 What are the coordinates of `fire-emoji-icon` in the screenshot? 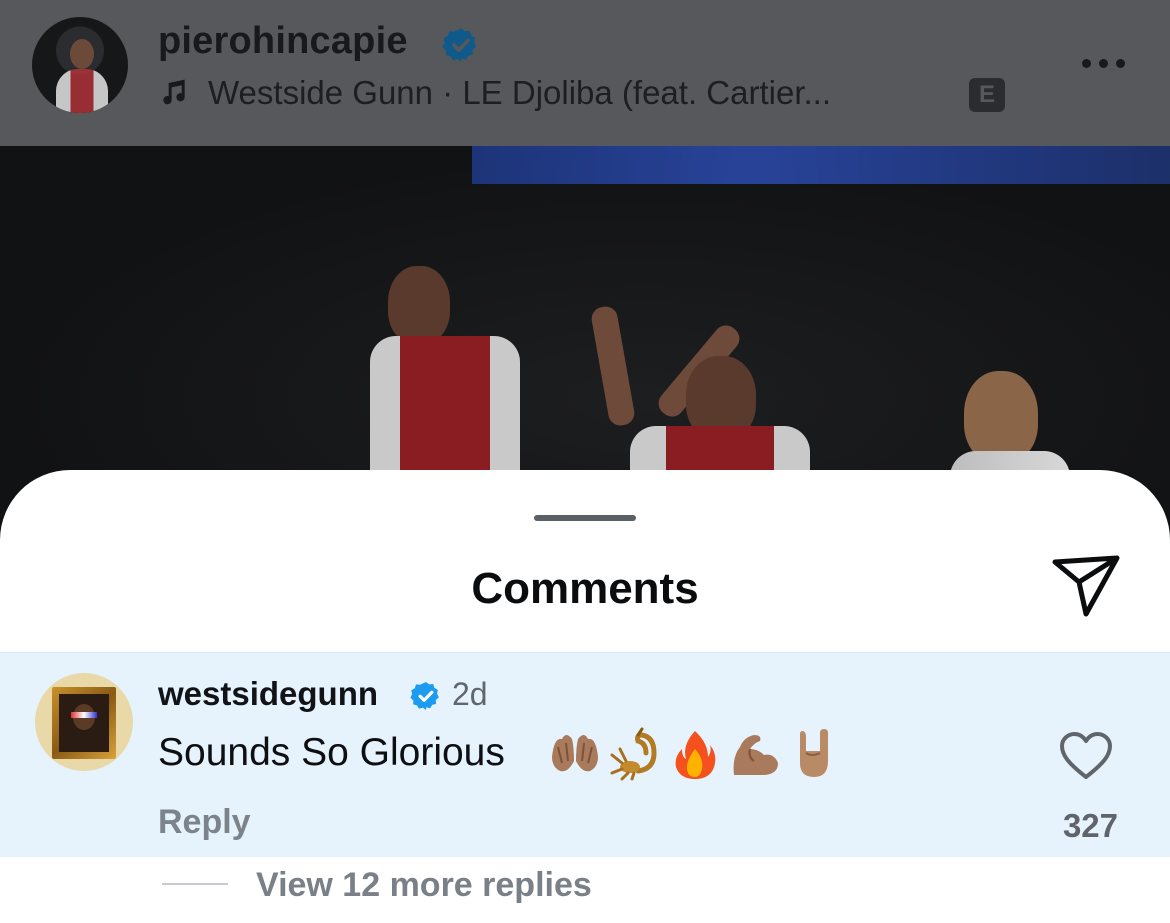 It's located at (695, 755).